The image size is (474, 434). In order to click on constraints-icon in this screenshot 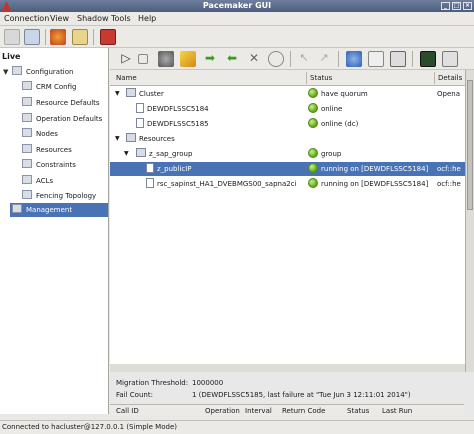, I will do `click(27, 163)`.